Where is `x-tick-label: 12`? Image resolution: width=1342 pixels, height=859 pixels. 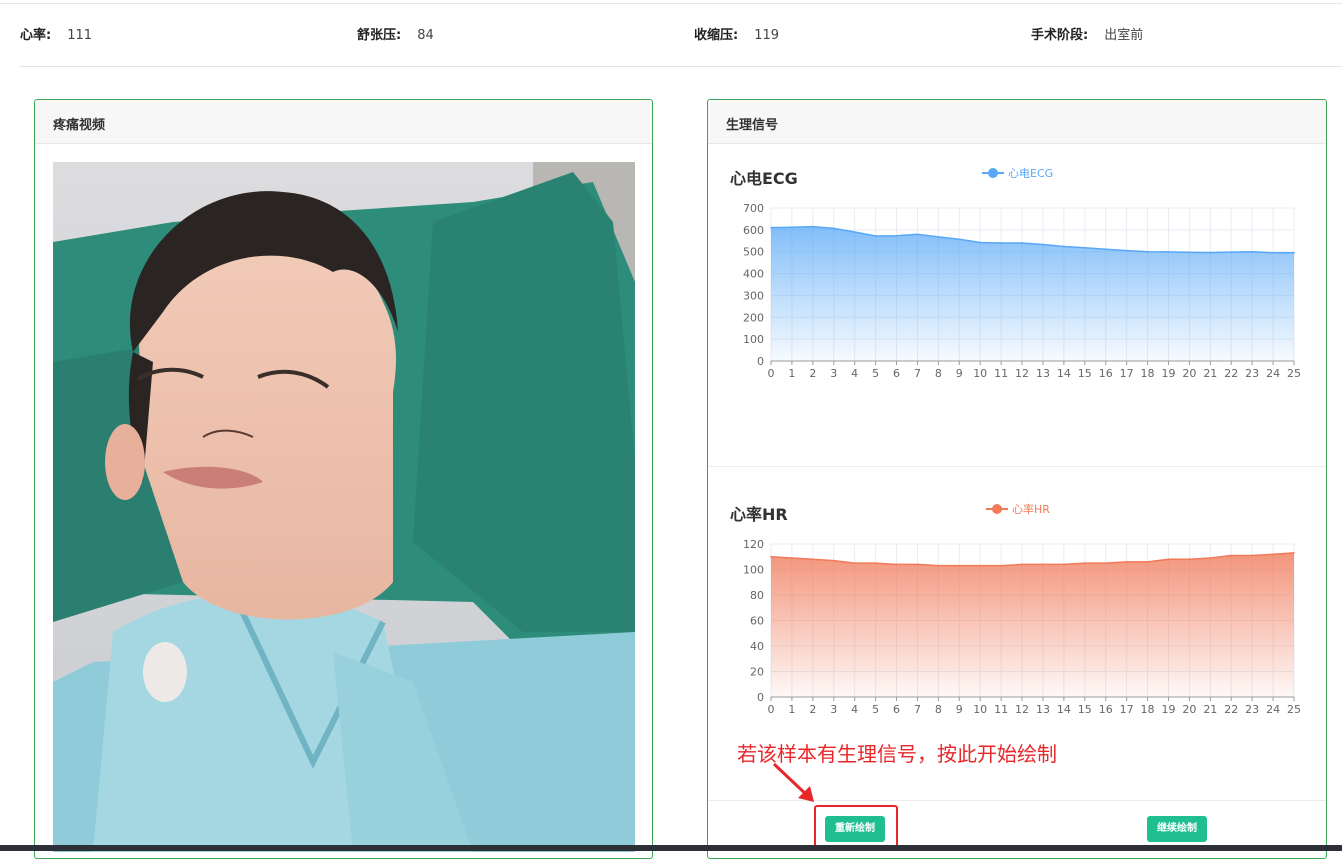
x-tick-label: 12 is located at coordinates (1022, 373).